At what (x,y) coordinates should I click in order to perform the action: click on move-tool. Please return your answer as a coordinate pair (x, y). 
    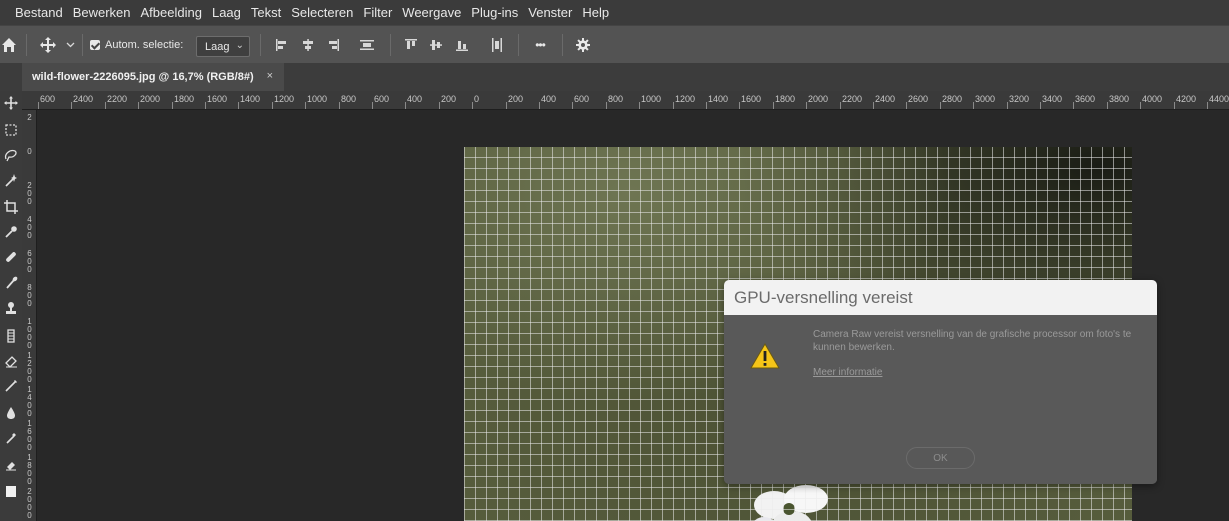
    Looking at the image, I should click on (11, 103).